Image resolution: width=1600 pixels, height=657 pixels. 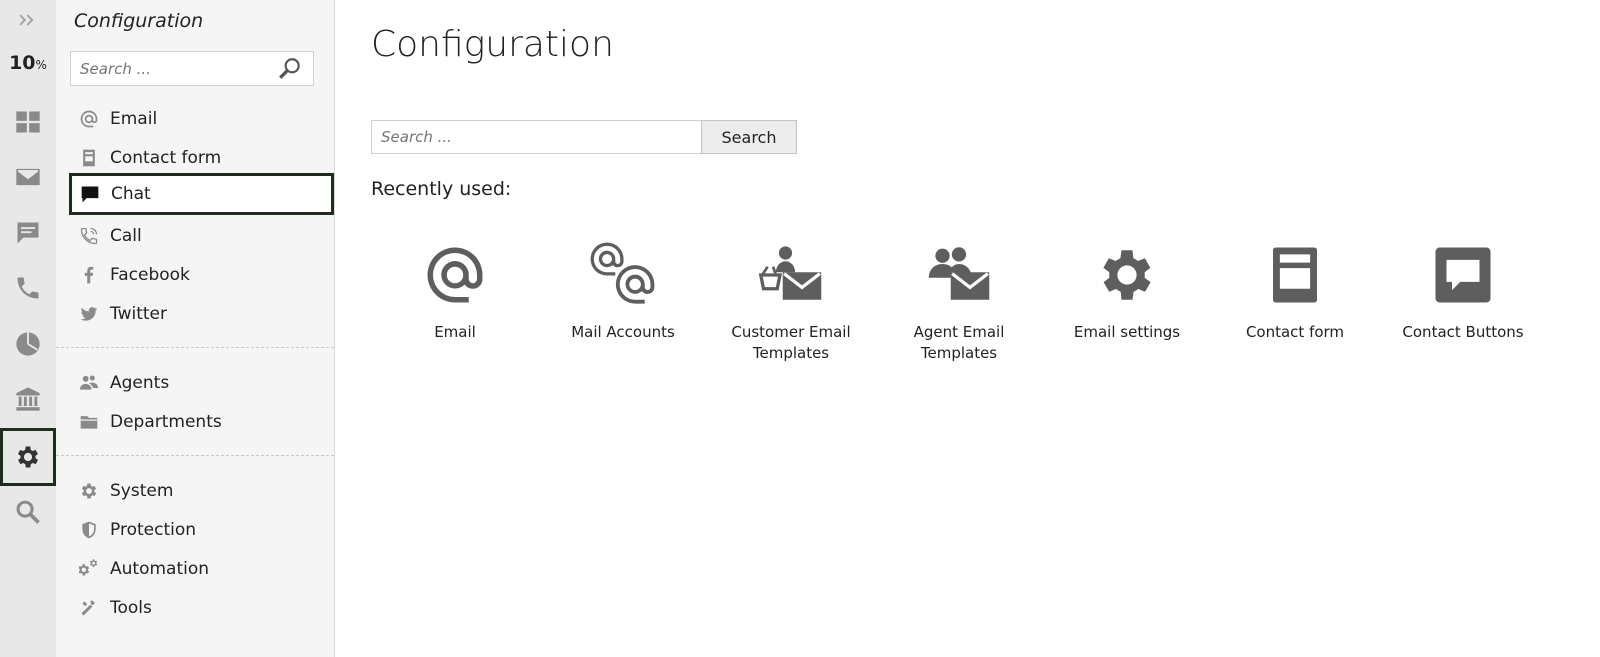 What do you see at coordinates (89, 569) in the screenshot?
I see `gears-icon` at bounding box center [89, 569].